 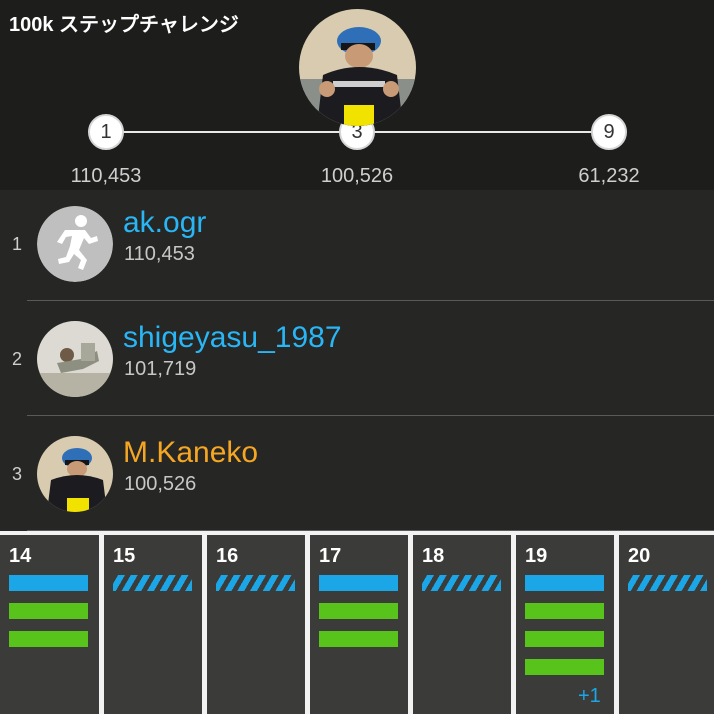 I want to click on progress-node-1-steps: 110,453, so click(x=106, y=176).